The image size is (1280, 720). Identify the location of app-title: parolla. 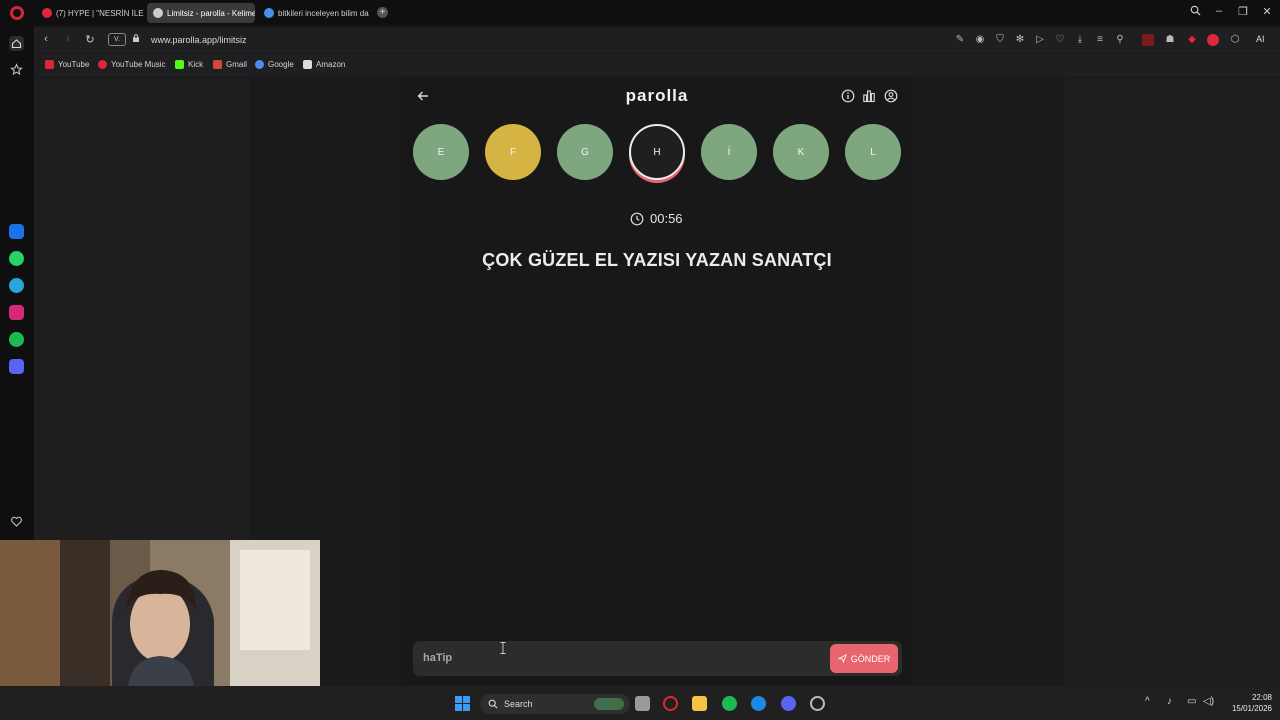
(657, 95).